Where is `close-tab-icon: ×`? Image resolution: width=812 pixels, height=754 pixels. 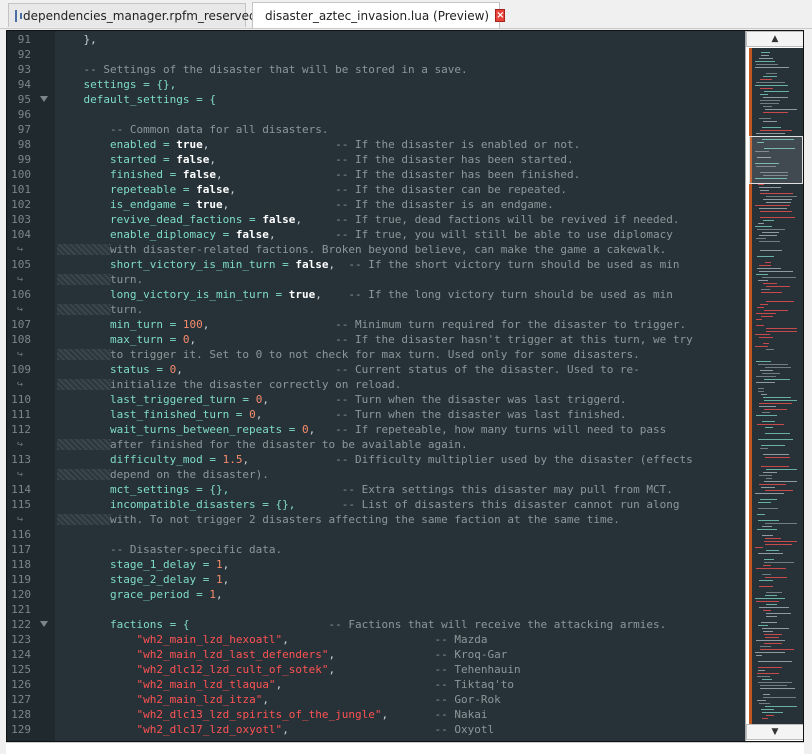 close-tab-icon: × is located at coordinates (500, 15).